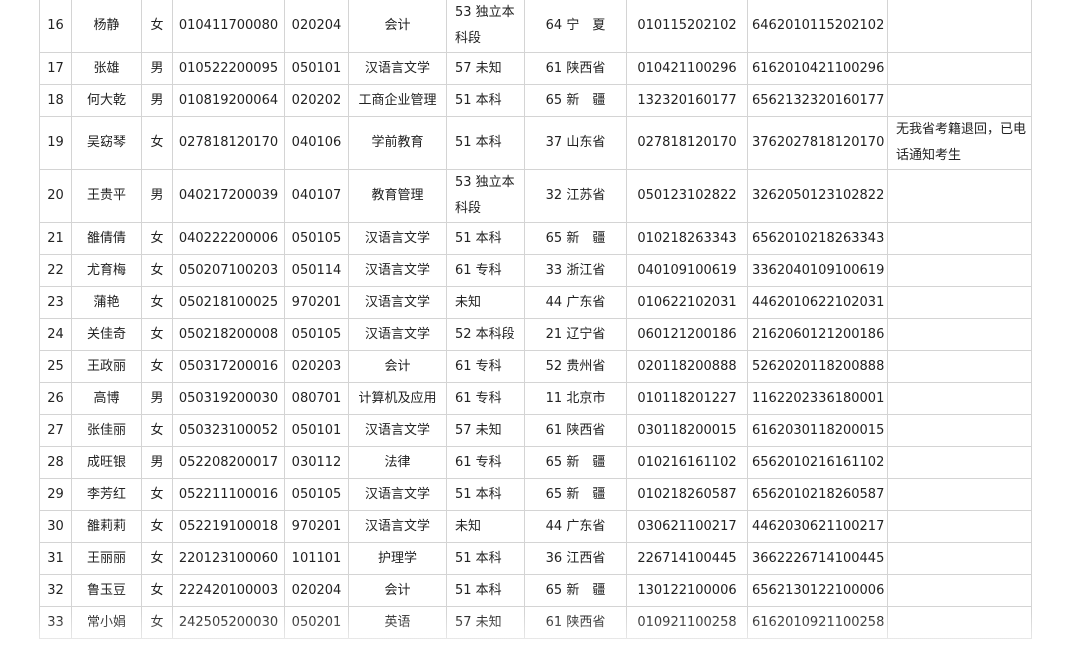  I want to click on cell-name: 吴窈琴, so click(106, 143).